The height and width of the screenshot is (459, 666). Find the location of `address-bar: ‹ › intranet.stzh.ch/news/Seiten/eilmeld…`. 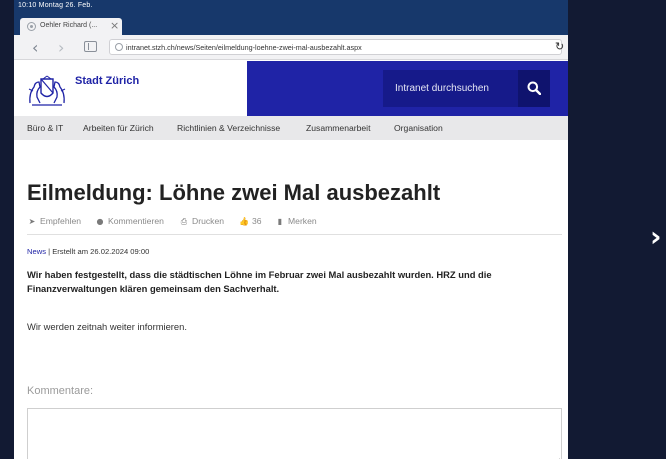

address-bar: ‹ › intranet.stzh.ch/news/Seiten/eilmeld… is located at coordinates (291, 47).